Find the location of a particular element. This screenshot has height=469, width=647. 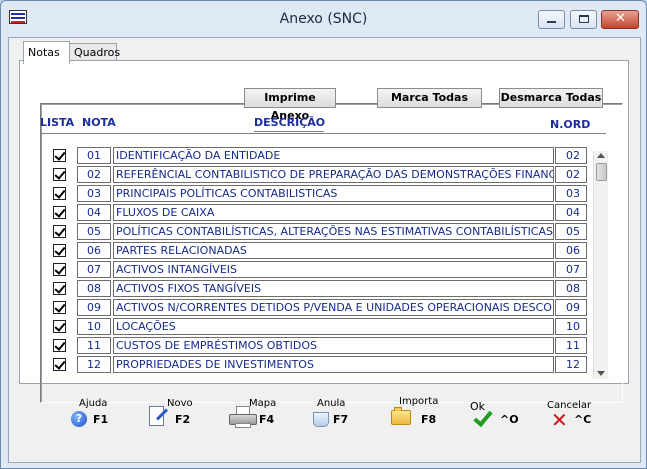

row-nota: 10 is located at coordinates (94, 326).